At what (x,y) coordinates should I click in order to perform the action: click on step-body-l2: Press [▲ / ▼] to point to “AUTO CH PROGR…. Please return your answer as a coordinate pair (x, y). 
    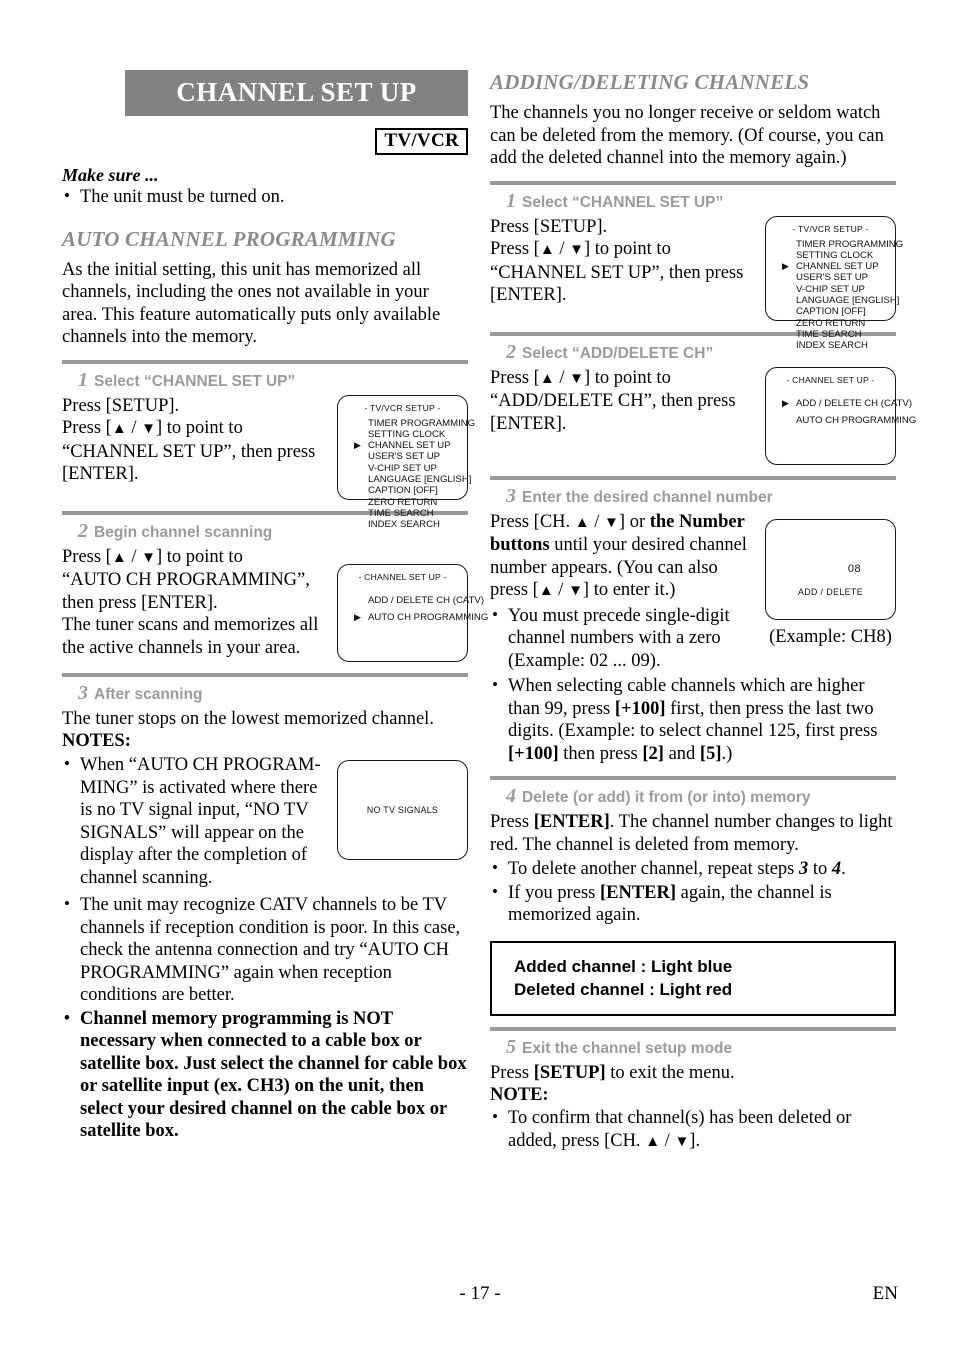
    Looking at the image, I should click on (275, 604).